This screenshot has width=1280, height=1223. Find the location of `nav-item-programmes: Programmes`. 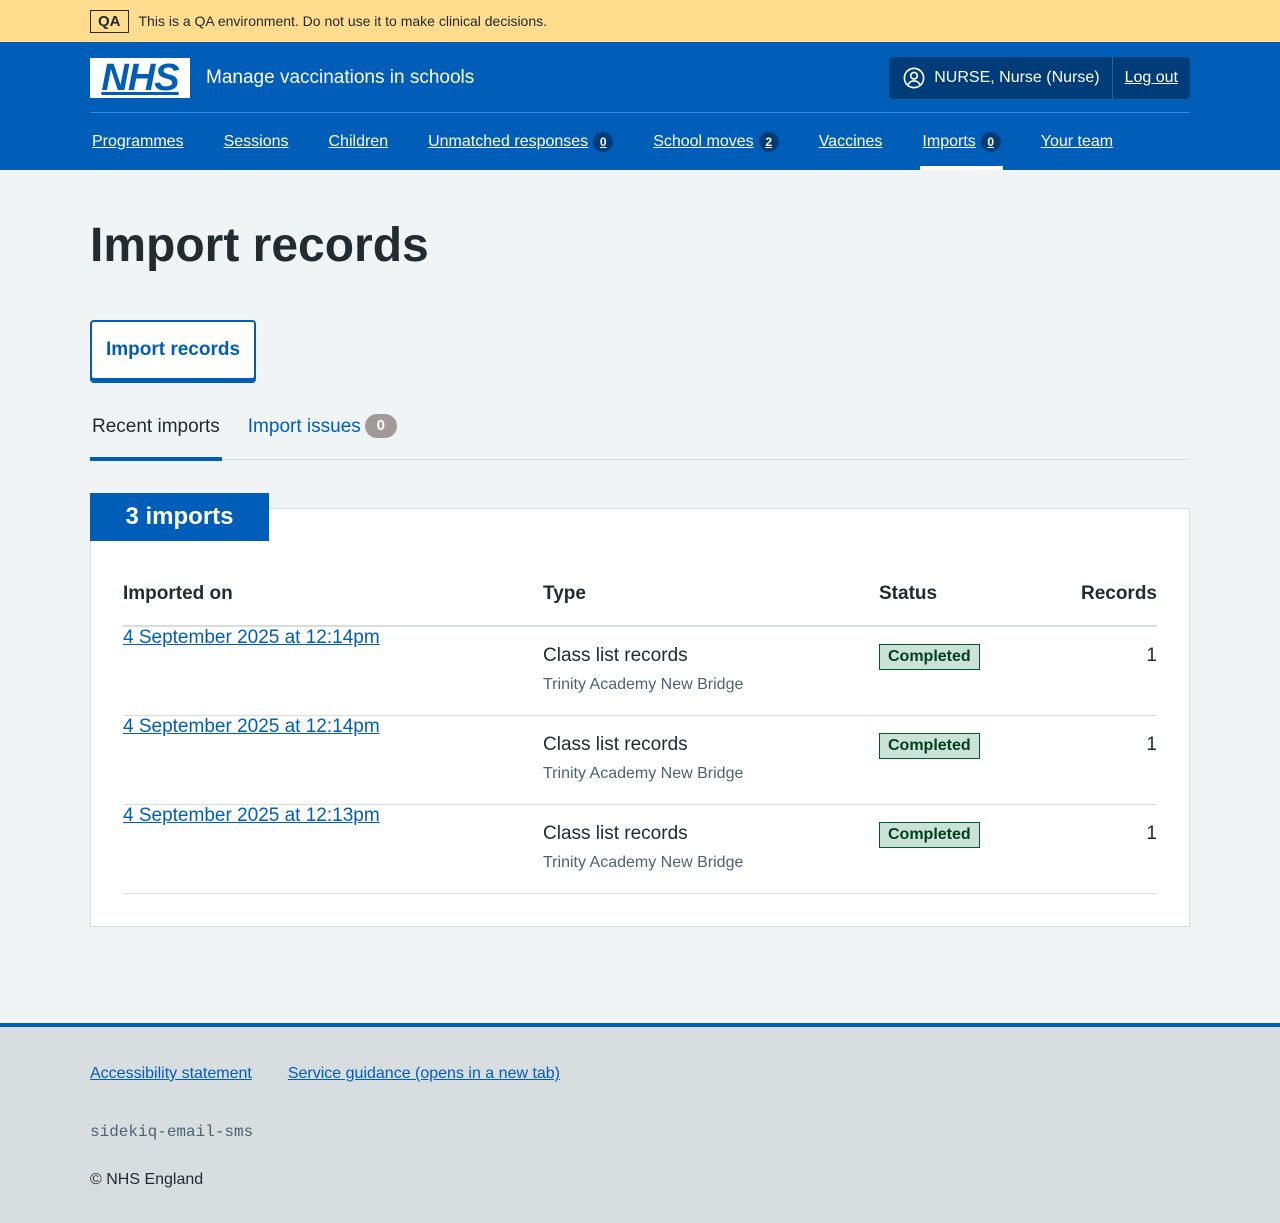

nav-item-programmes: Programmes is located at coordinates (138, 142).